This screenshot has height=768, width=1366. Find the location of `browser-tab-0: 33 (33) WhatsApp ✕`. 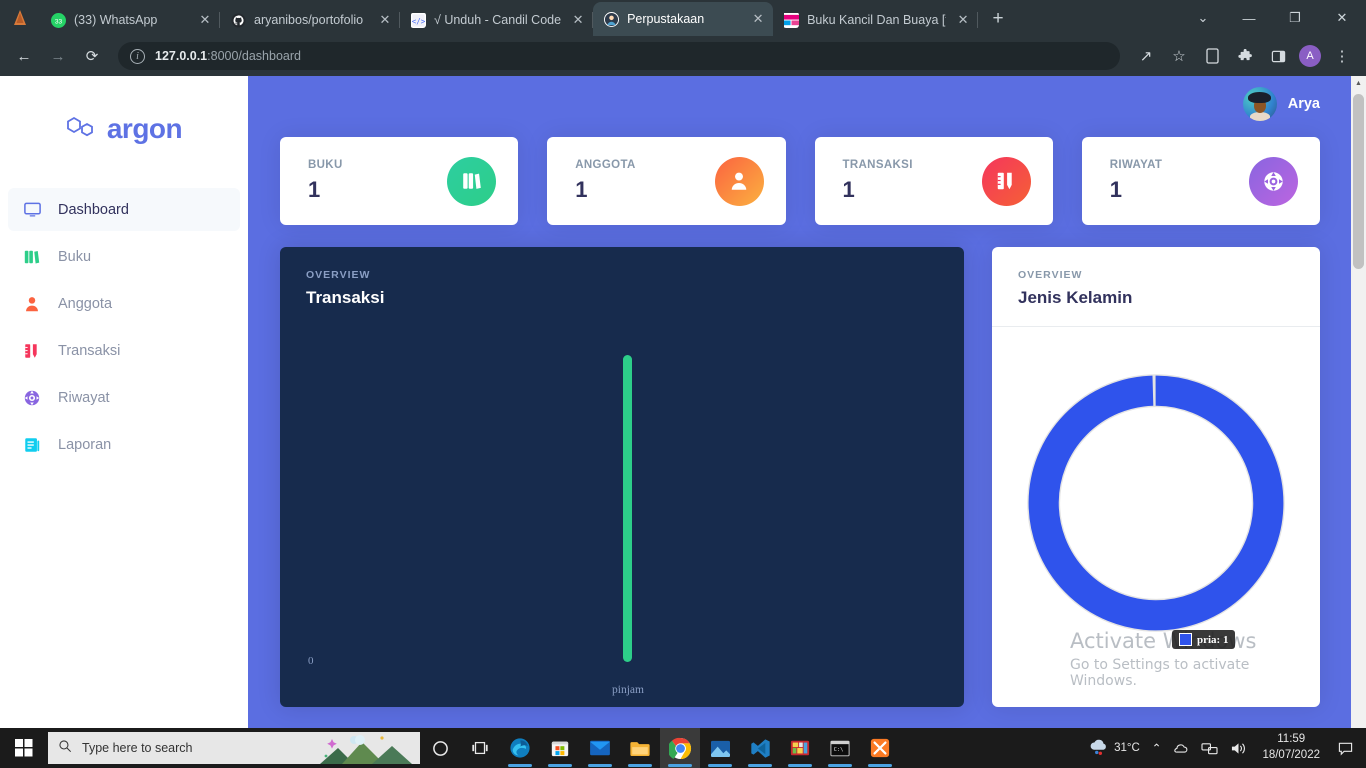

browser-tab-0: 33 (33) WhatsApp ✕ is located at coordinates (130, 20).